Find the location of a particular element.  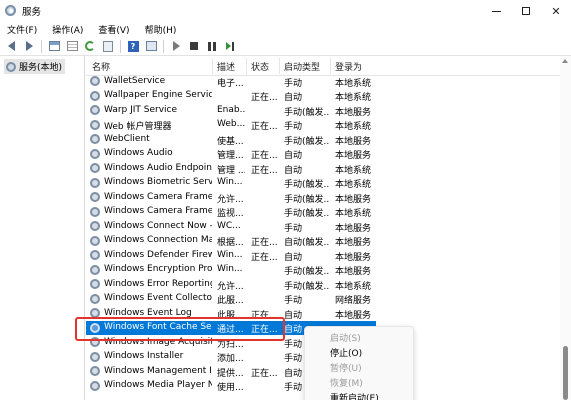

table-row: Windows Audio 管理... 正在... 自动 本地服务 is located at coordinates (231, 154).